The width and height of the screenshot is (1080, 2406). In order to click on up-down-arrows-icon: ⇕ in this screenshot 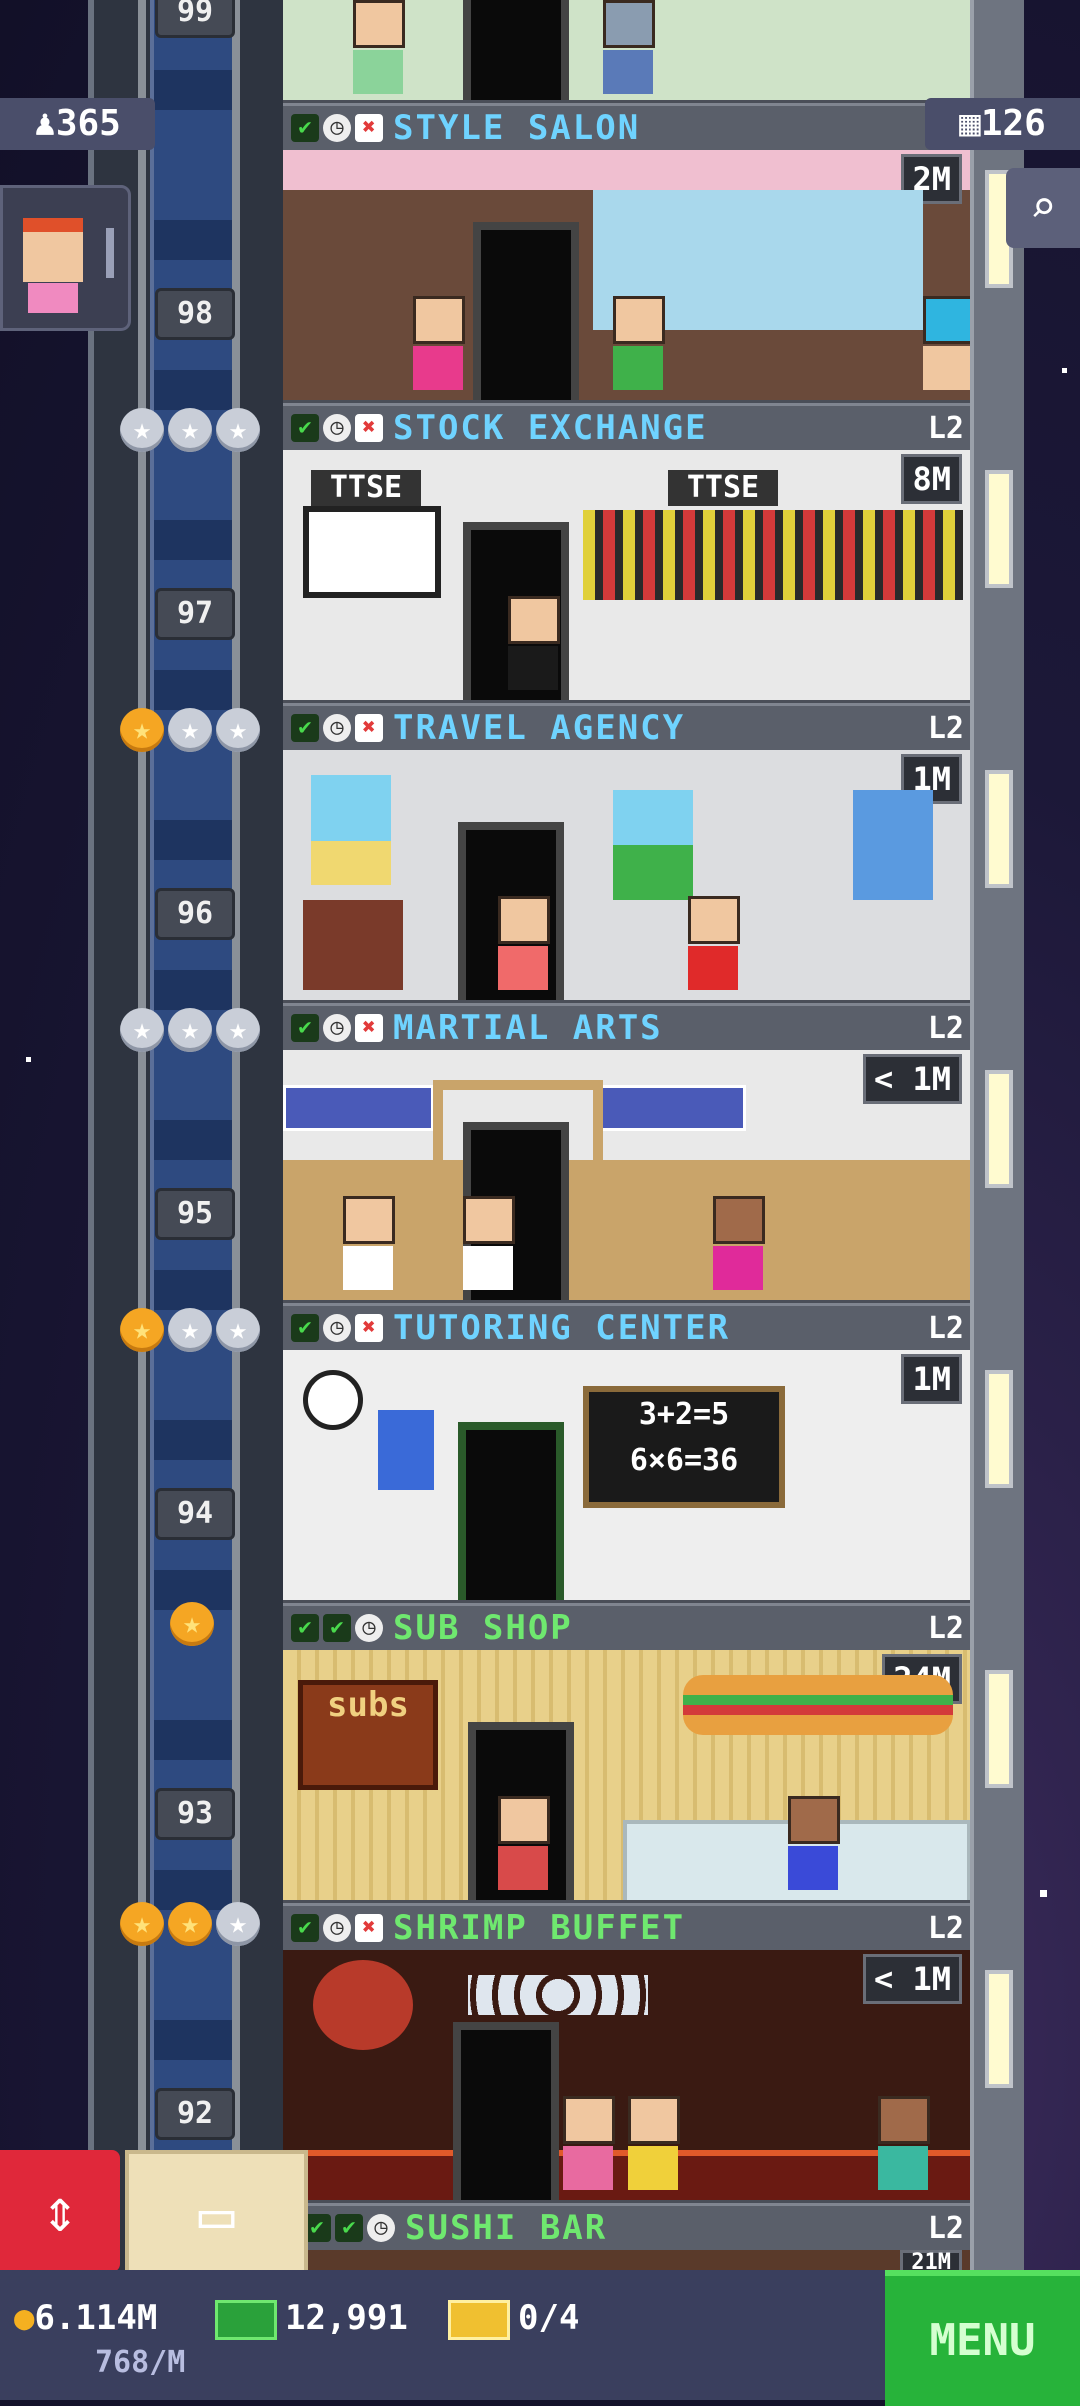, I will do `click(60, 2211)`.